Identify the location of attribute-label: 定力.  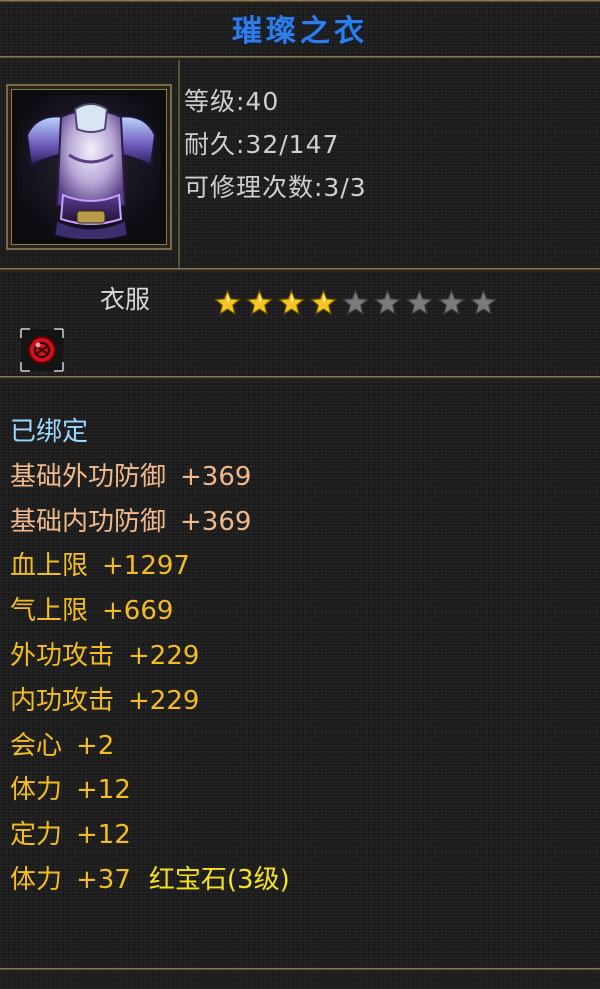
(36, 835).